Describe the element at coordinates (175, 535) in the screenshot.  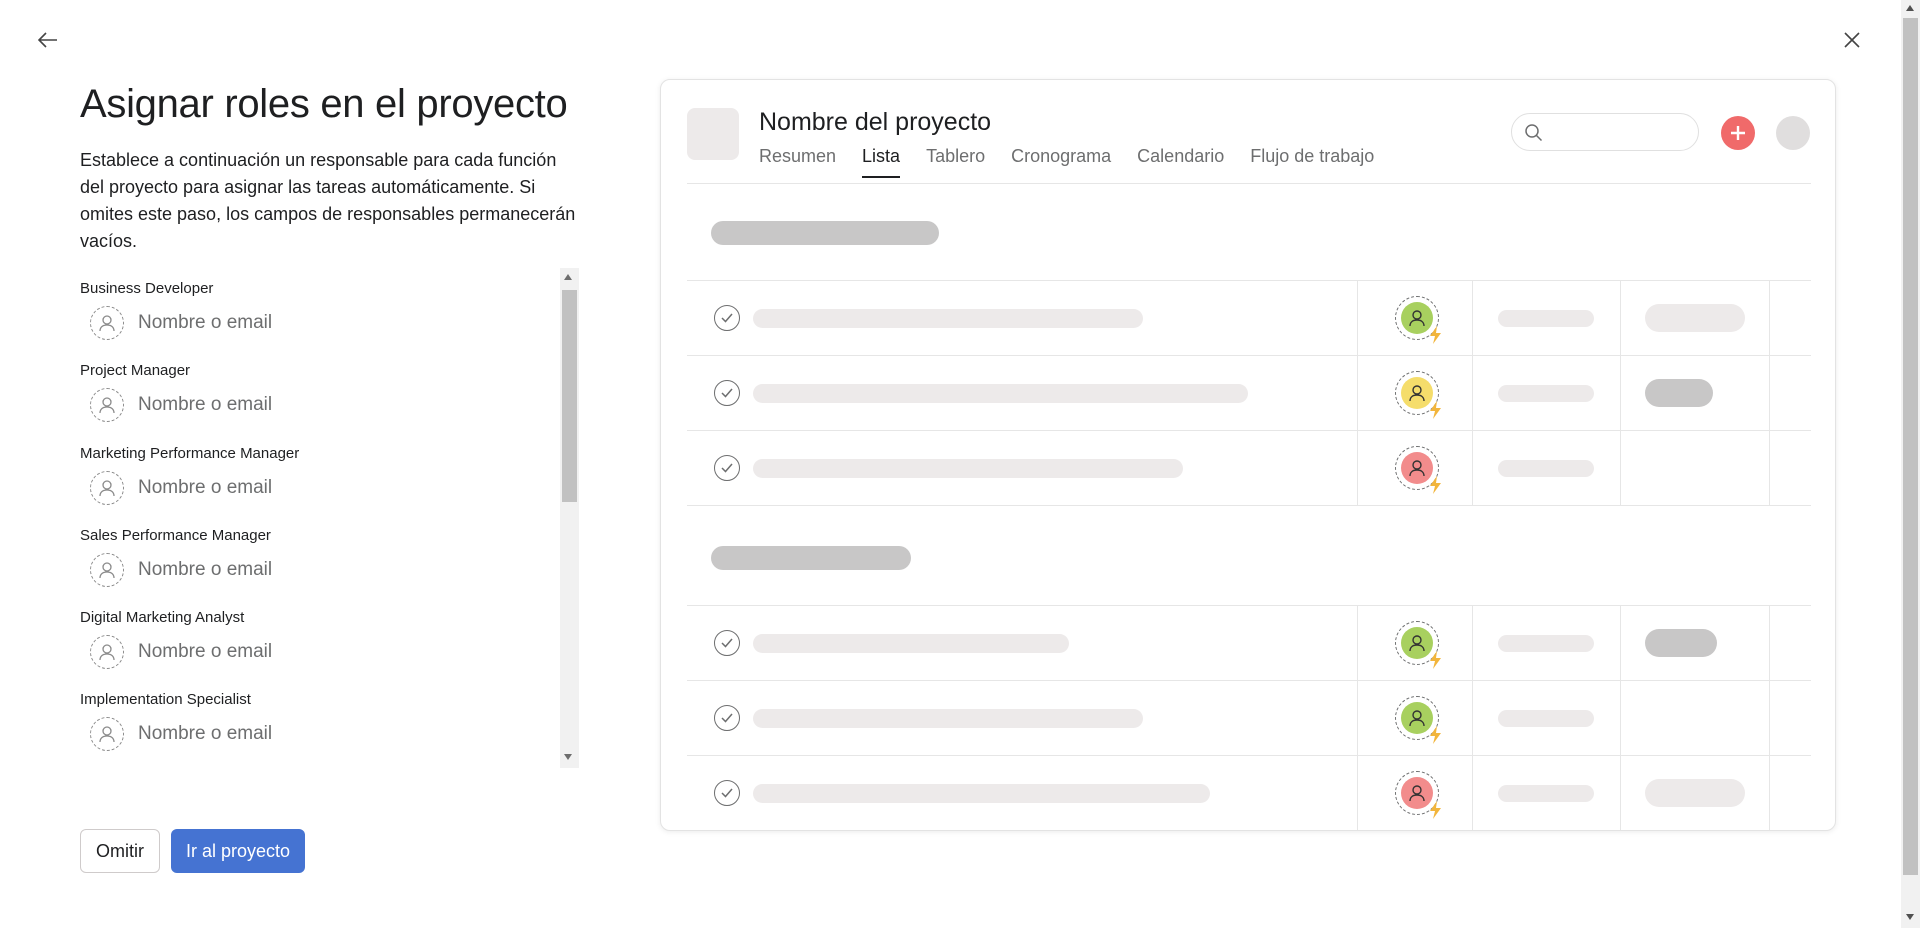
I see `role-label: Sales Performance Manager` at that location.